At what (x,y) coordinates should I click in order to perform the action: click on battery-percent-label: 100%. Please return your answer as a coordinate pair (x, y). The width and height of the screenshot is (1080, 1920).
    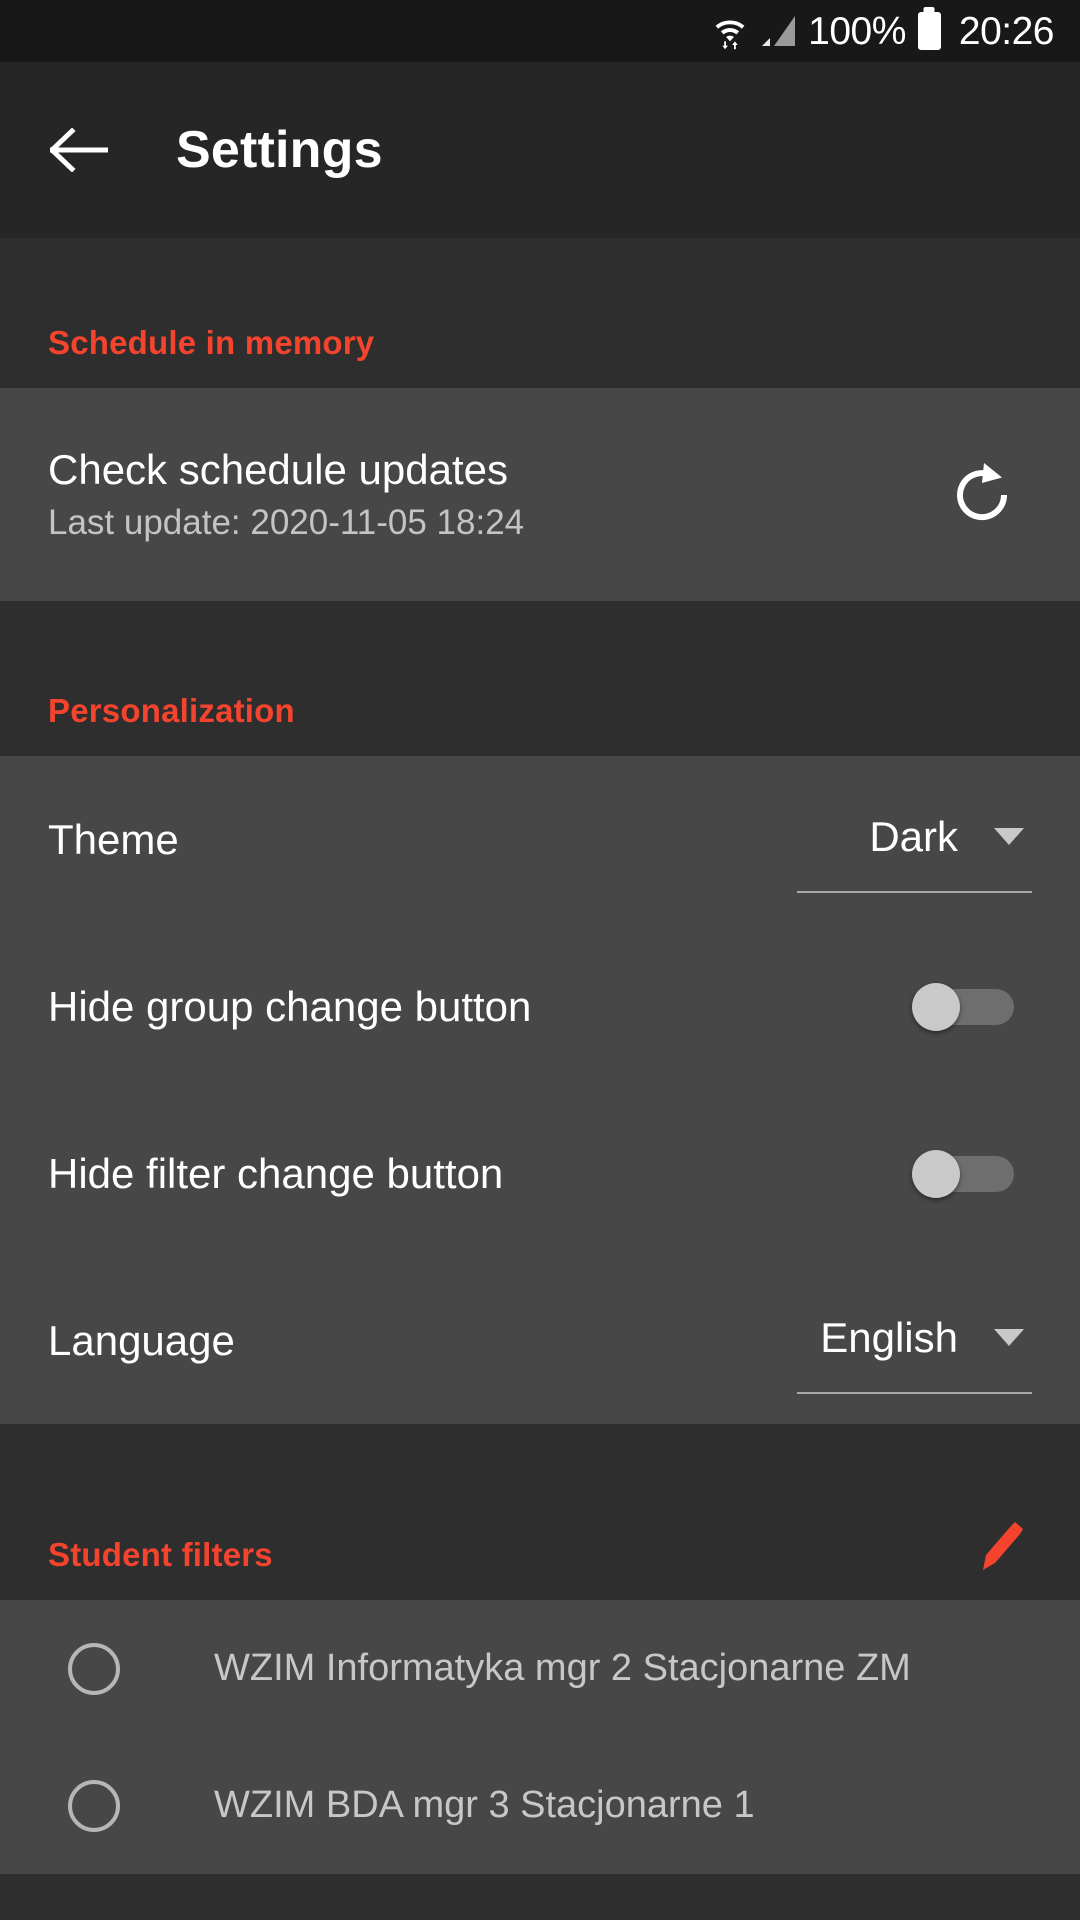
    Looking at the image, I should click on (857, 31).